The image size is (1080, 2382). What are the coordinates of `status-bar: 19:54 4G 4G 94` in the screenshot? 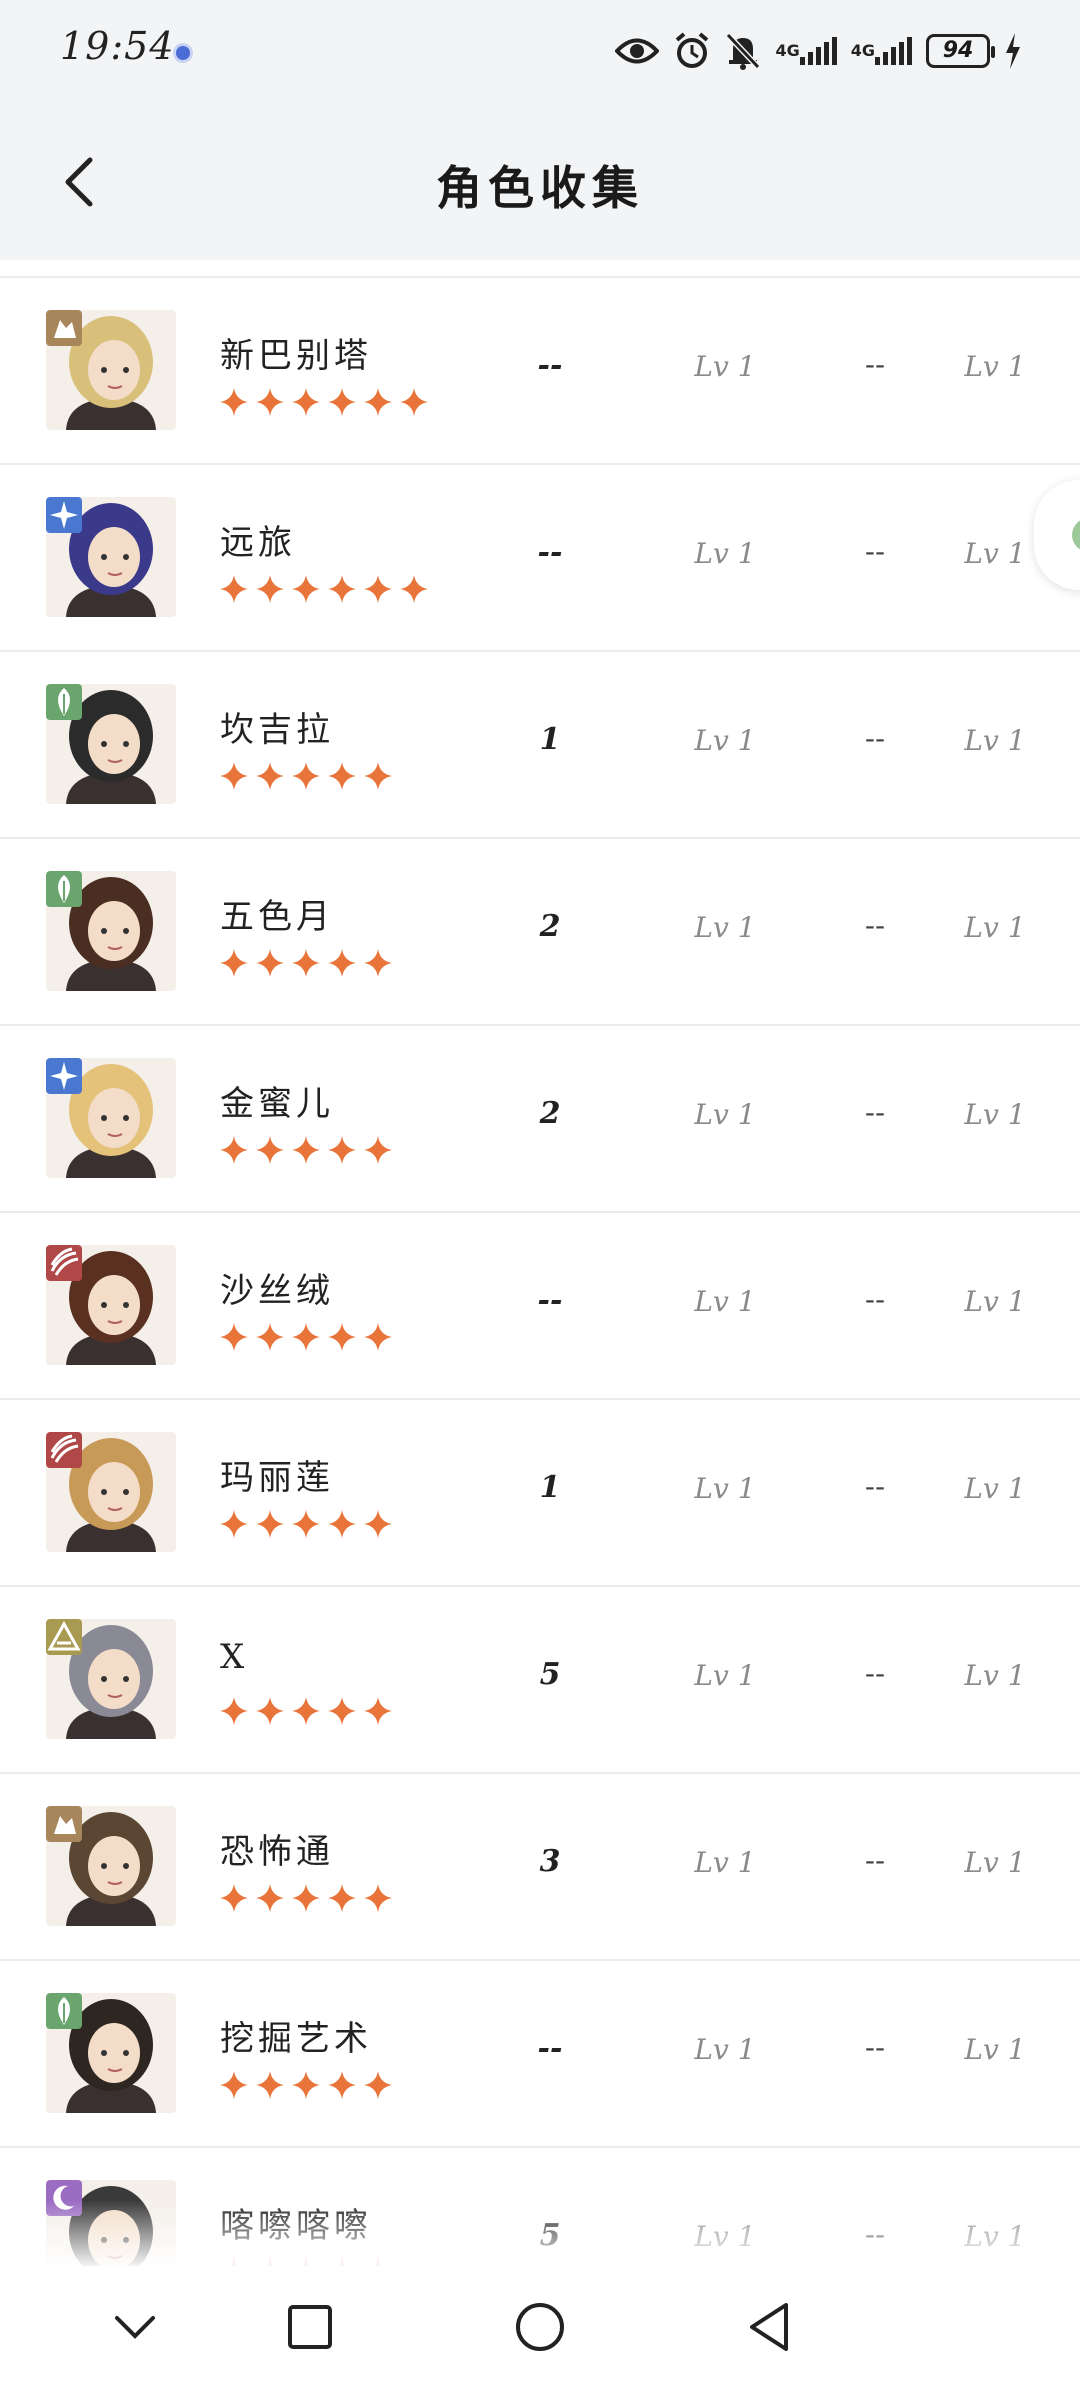 It's located at (540, 52).